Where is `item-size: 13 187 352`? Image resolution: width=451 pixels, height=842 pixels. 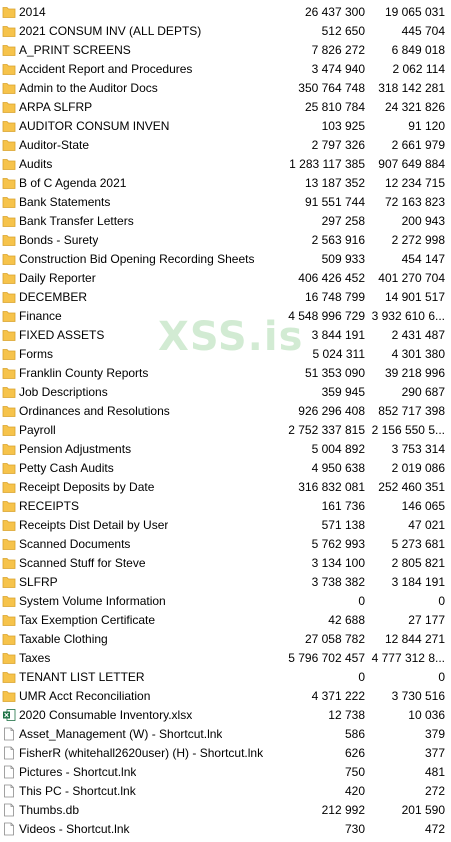 item-size: 13 187 352 is located at coordinates (334, 183).